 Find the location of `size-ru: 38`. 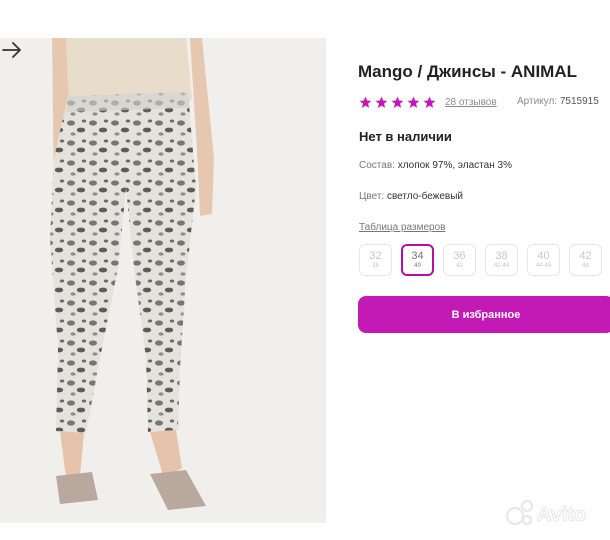

size-ru: 38 is located at coordinates (375, 266).